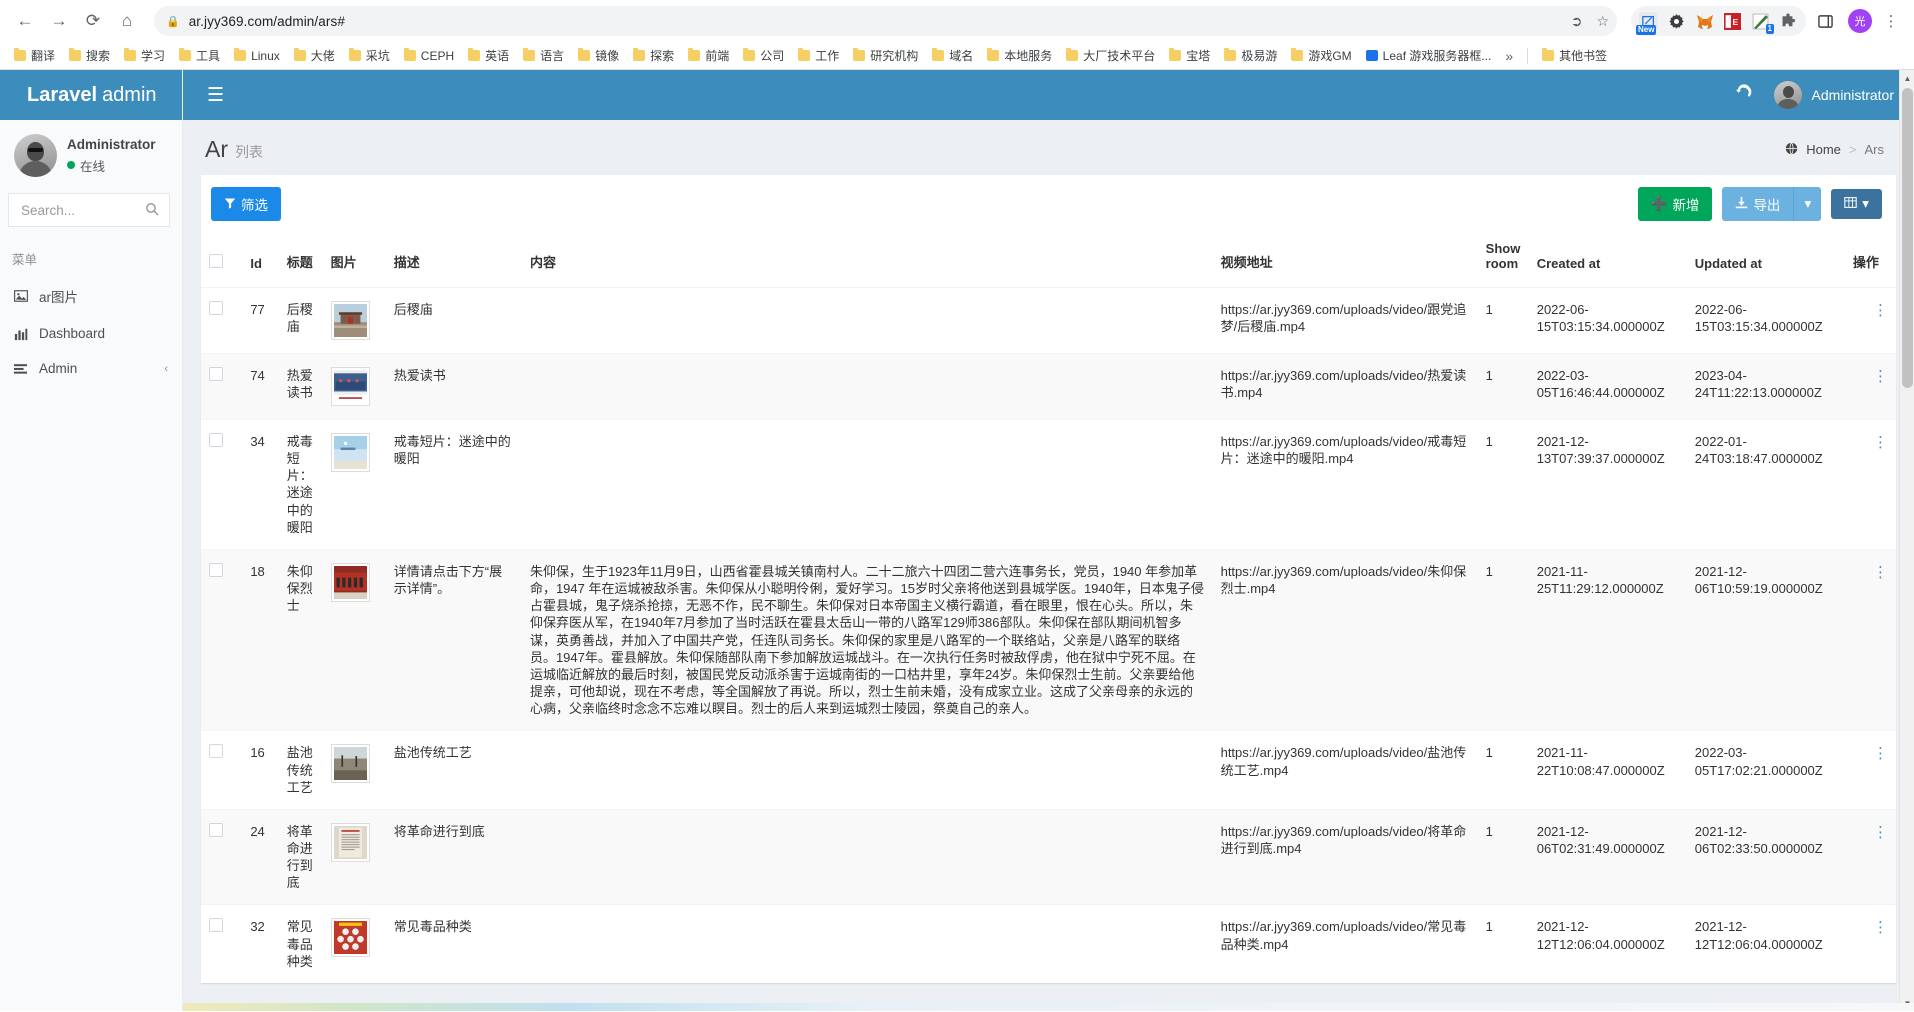 The height and width of the screenshot is (1012, 1914). What do you see at coordinates (216, 261) in the screenshot?
I see `select-all-checkbox` at bounding box center [216, 261].